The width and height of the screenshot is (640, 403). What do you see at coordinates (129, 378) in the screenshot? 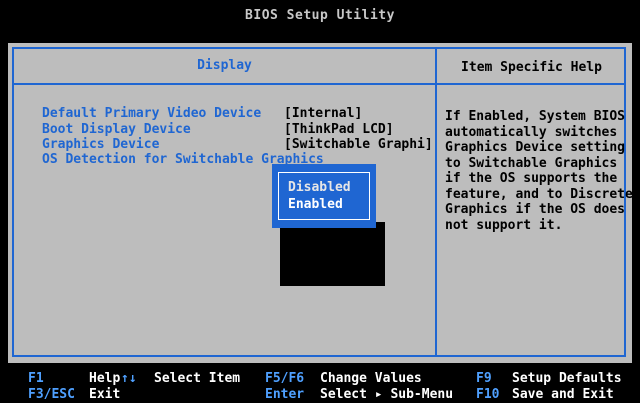
I see `arrow-keys-icon: ↑↓` at bounding box center [129, 378].